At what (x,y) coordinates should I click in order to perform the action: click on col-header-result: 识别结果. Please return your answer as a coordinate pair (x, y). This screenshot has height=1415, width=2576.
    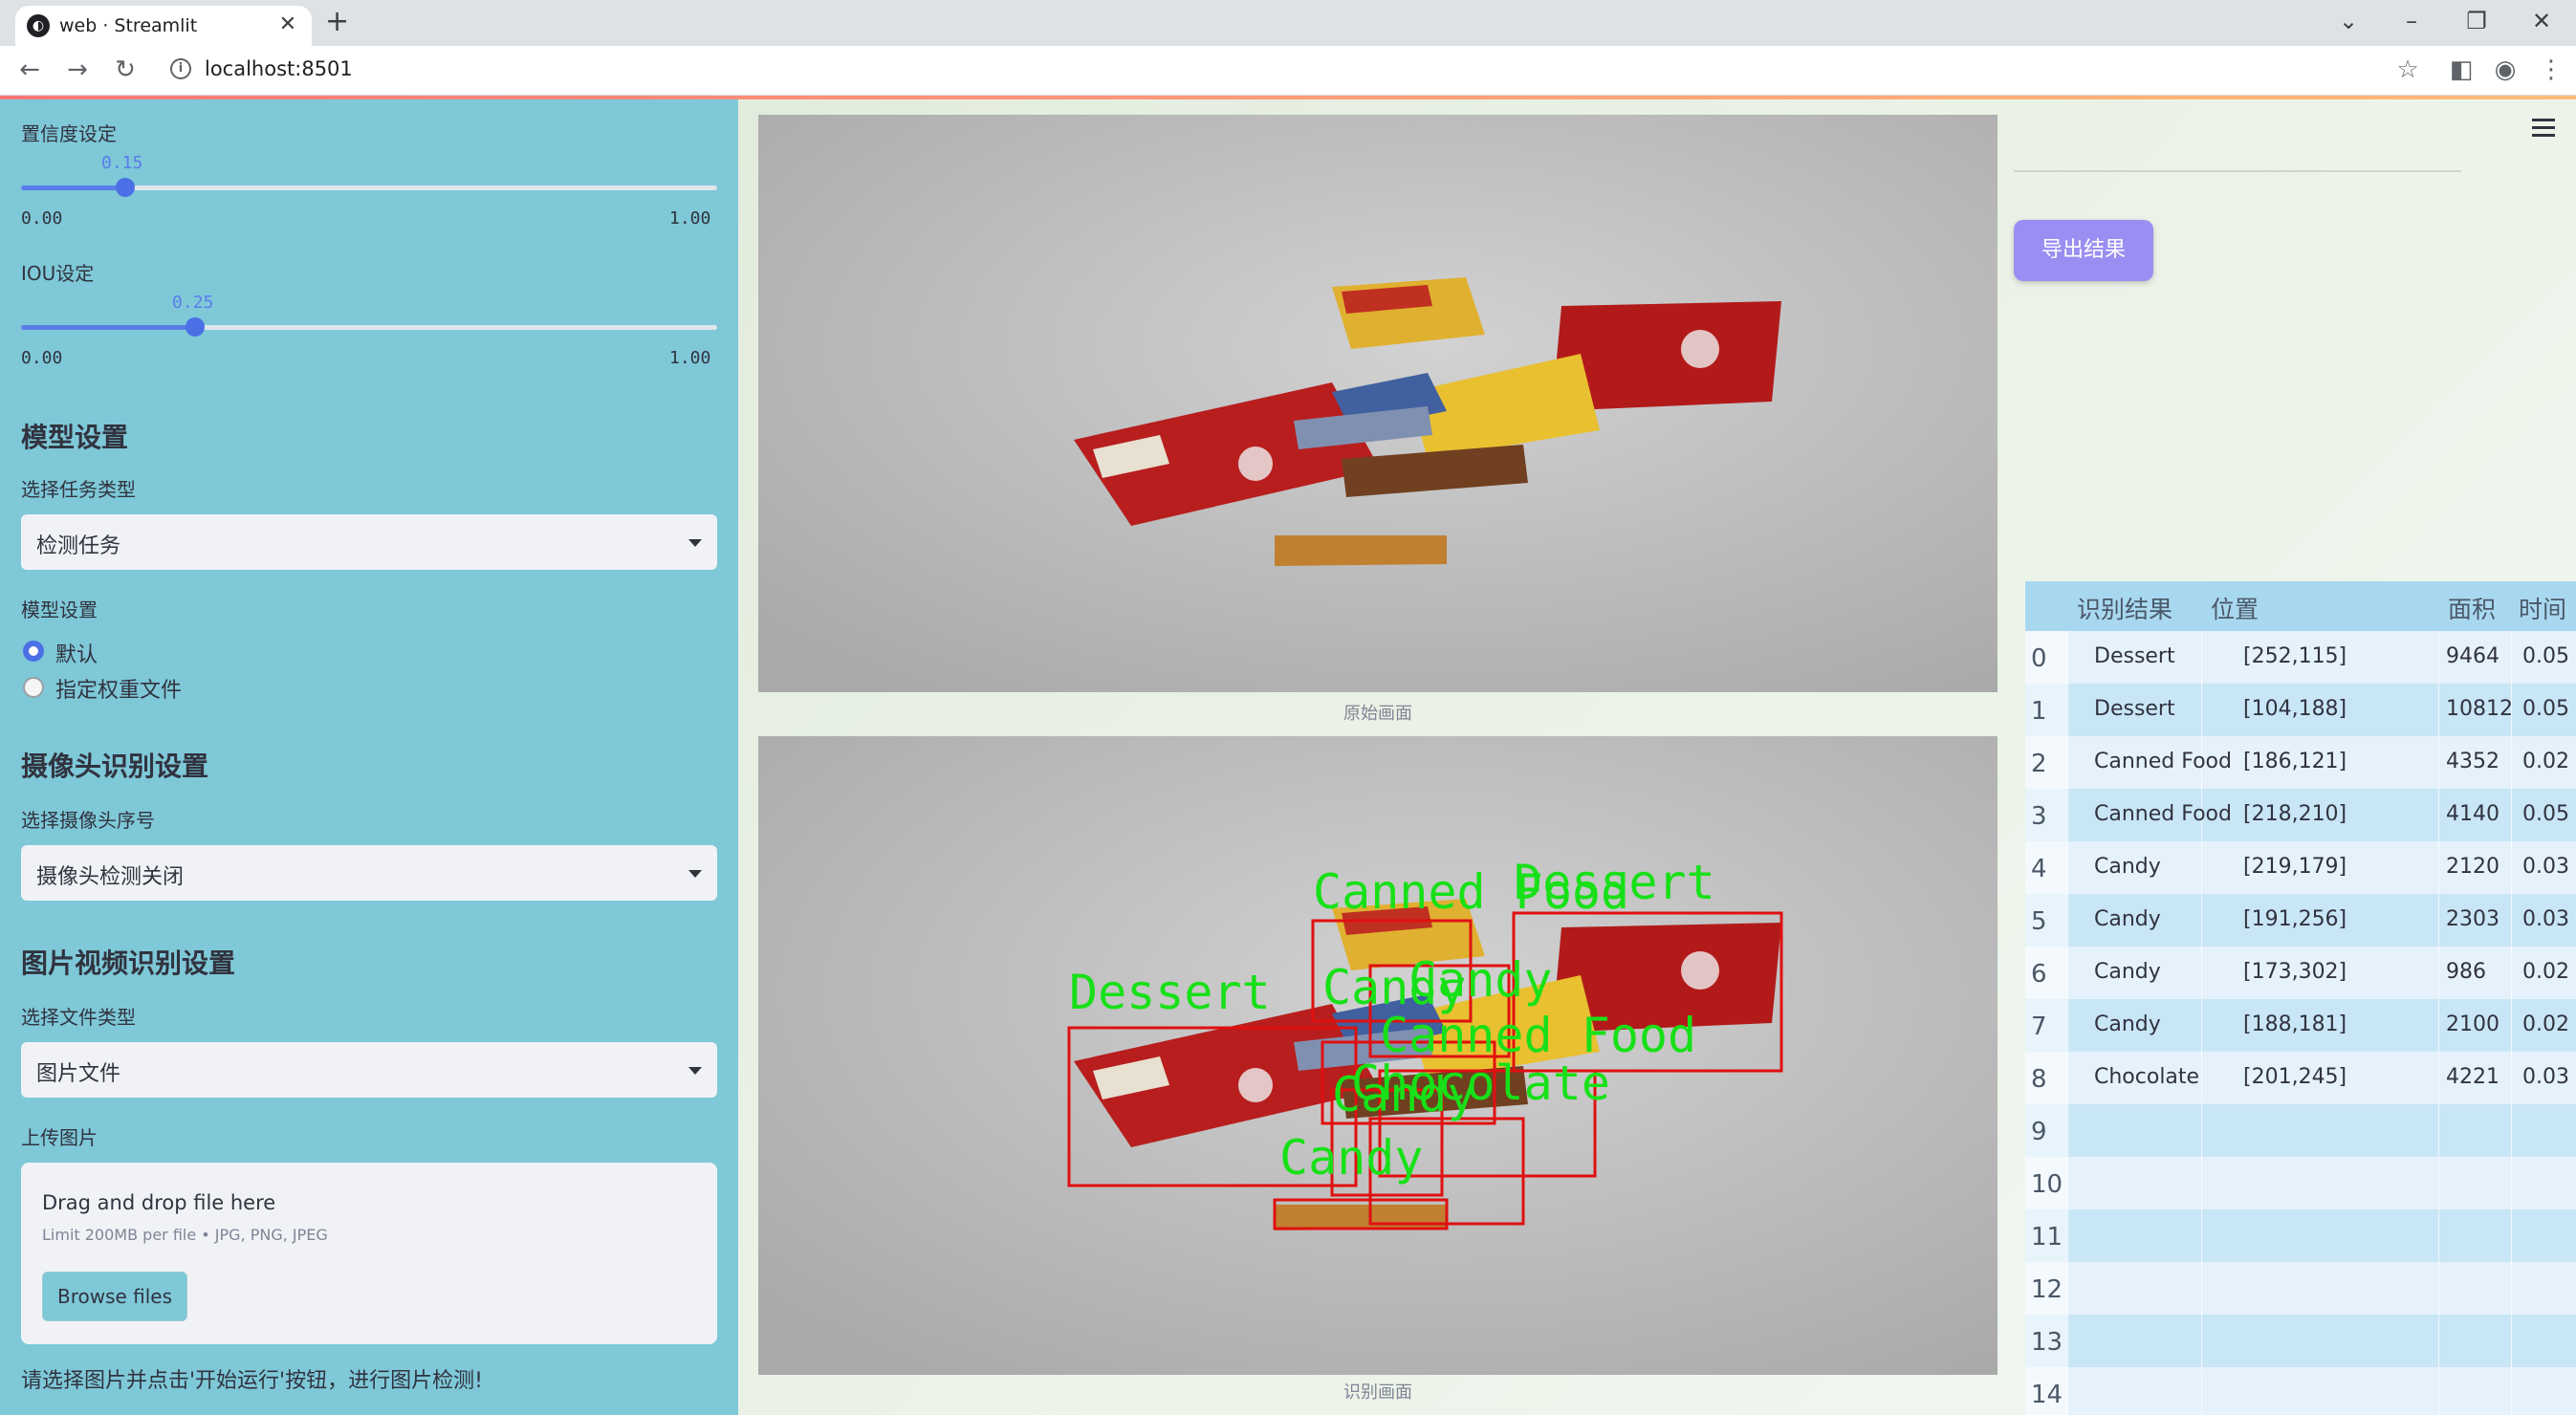
    Looking at the image, I should click on (2124, 608).